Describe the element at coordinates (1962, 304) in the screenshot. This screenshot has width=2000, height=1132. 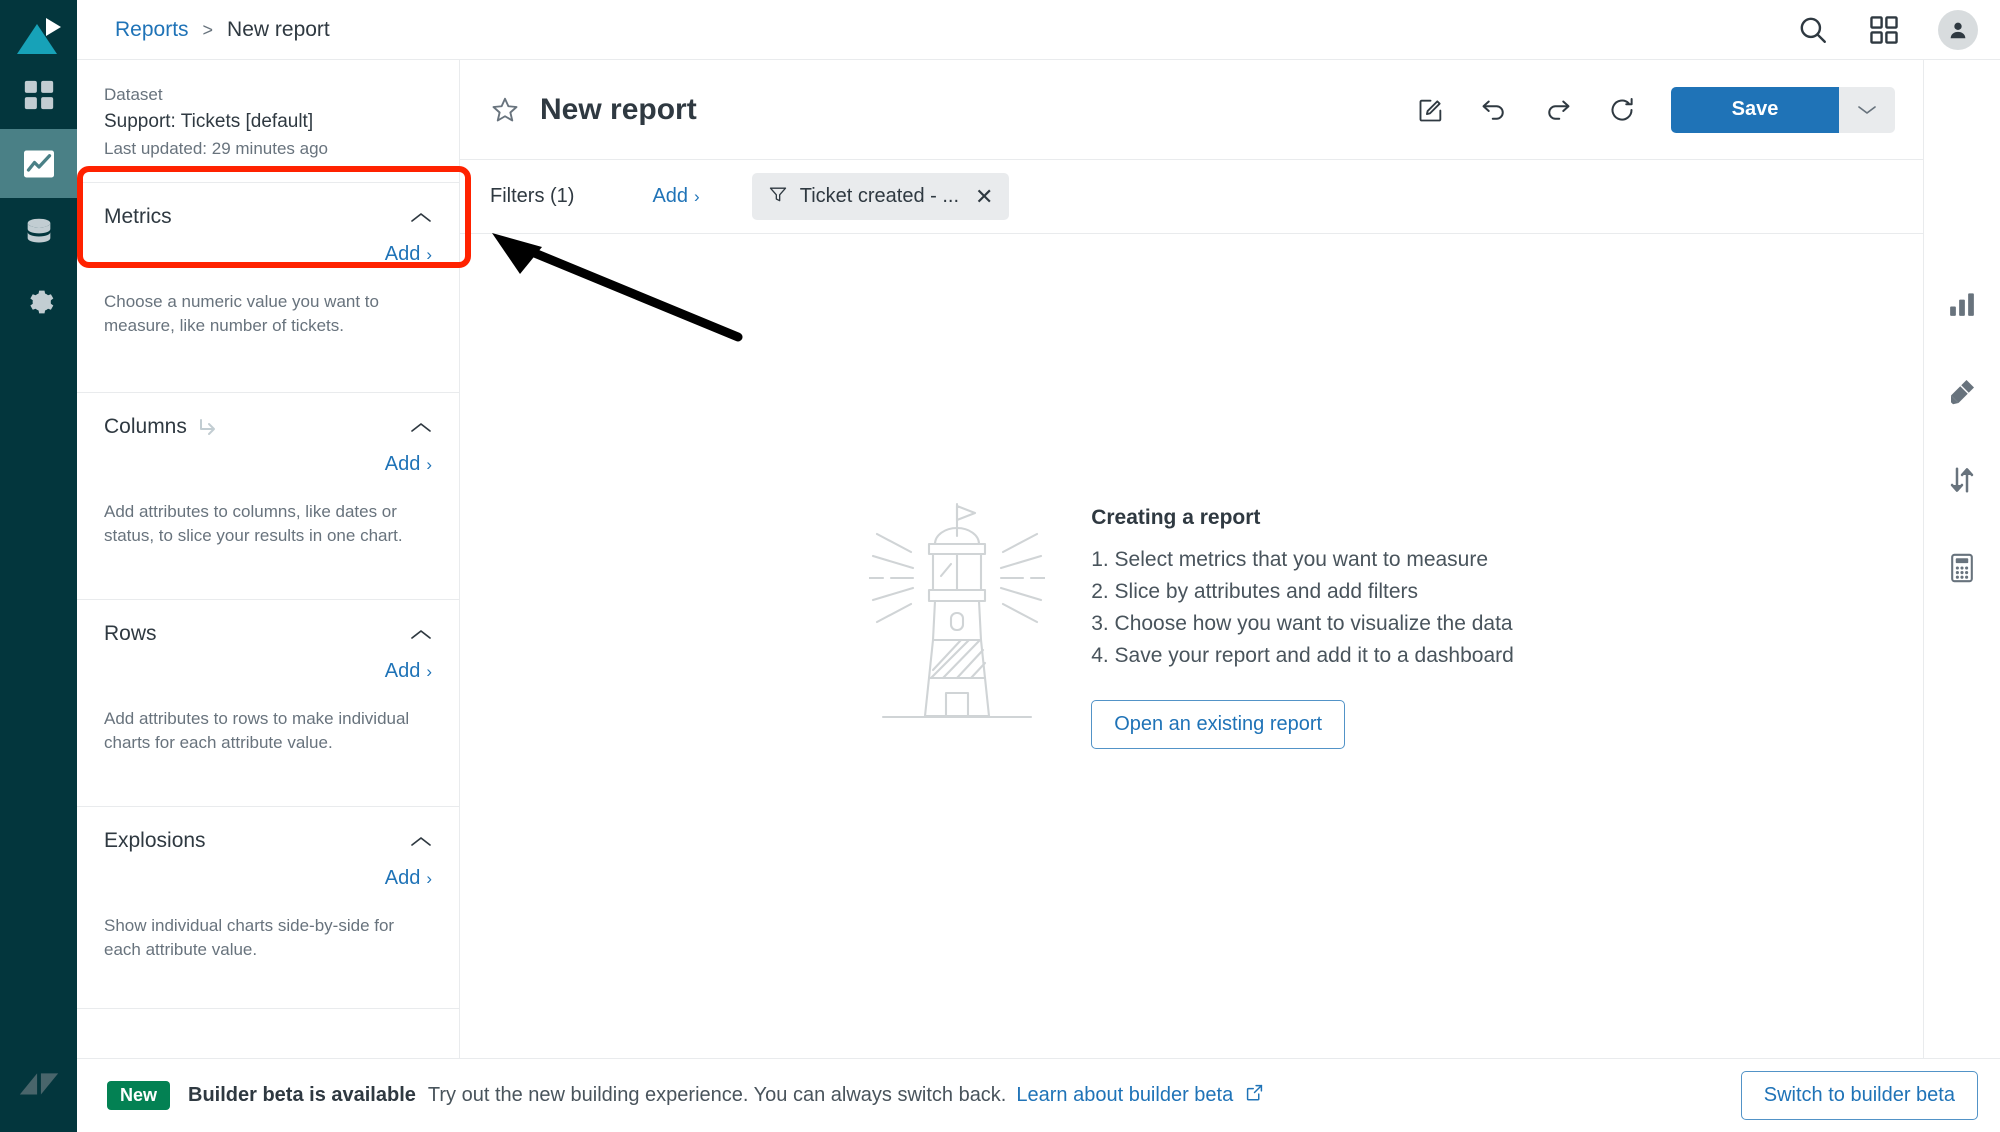
I see `chart-type-icon` at that location.